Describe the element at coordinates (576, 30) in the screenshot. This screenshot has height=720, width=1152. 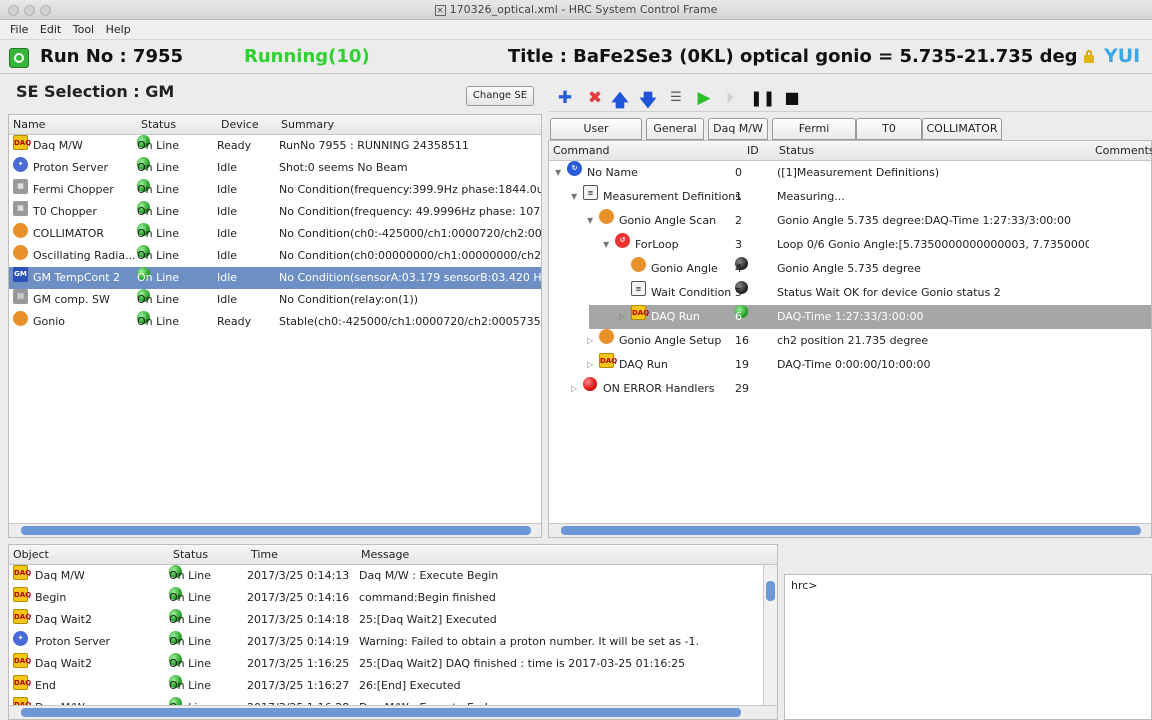
I see `menubar: File Edit Tool Help` at that location.